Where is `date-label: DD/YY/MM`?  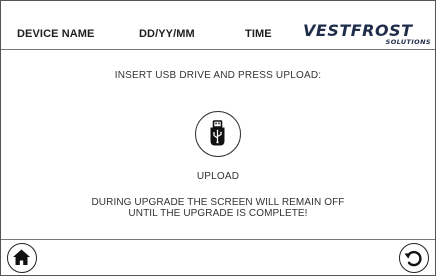 date-label: DD/YY/MM is located at coordinates (167, 34).